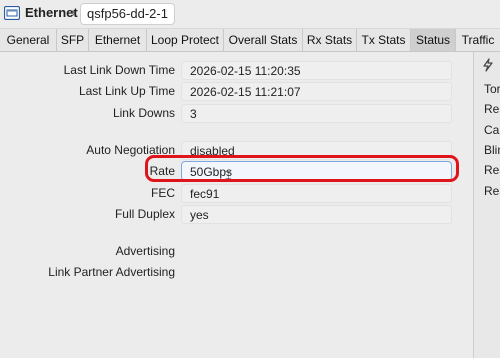  I want to click on fec-field: fec91, so click(316, 193).